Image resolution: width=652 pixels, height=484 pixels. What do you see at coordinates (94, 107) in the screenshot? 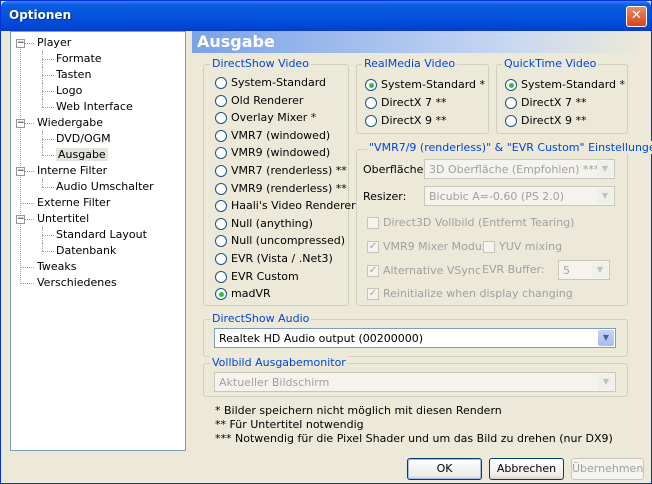
I see `tree-item-web-interface: Web Interface` at bounding box center [94, 107].